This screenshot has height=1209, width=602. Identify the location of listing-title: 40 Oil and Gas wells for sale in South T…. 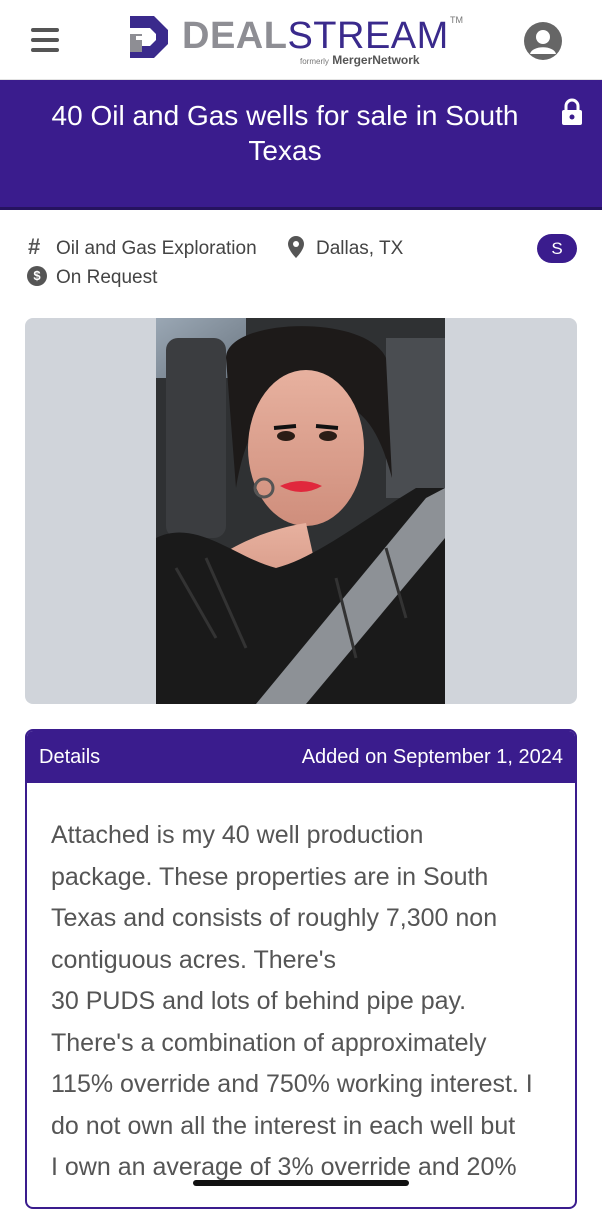
(285, 133).